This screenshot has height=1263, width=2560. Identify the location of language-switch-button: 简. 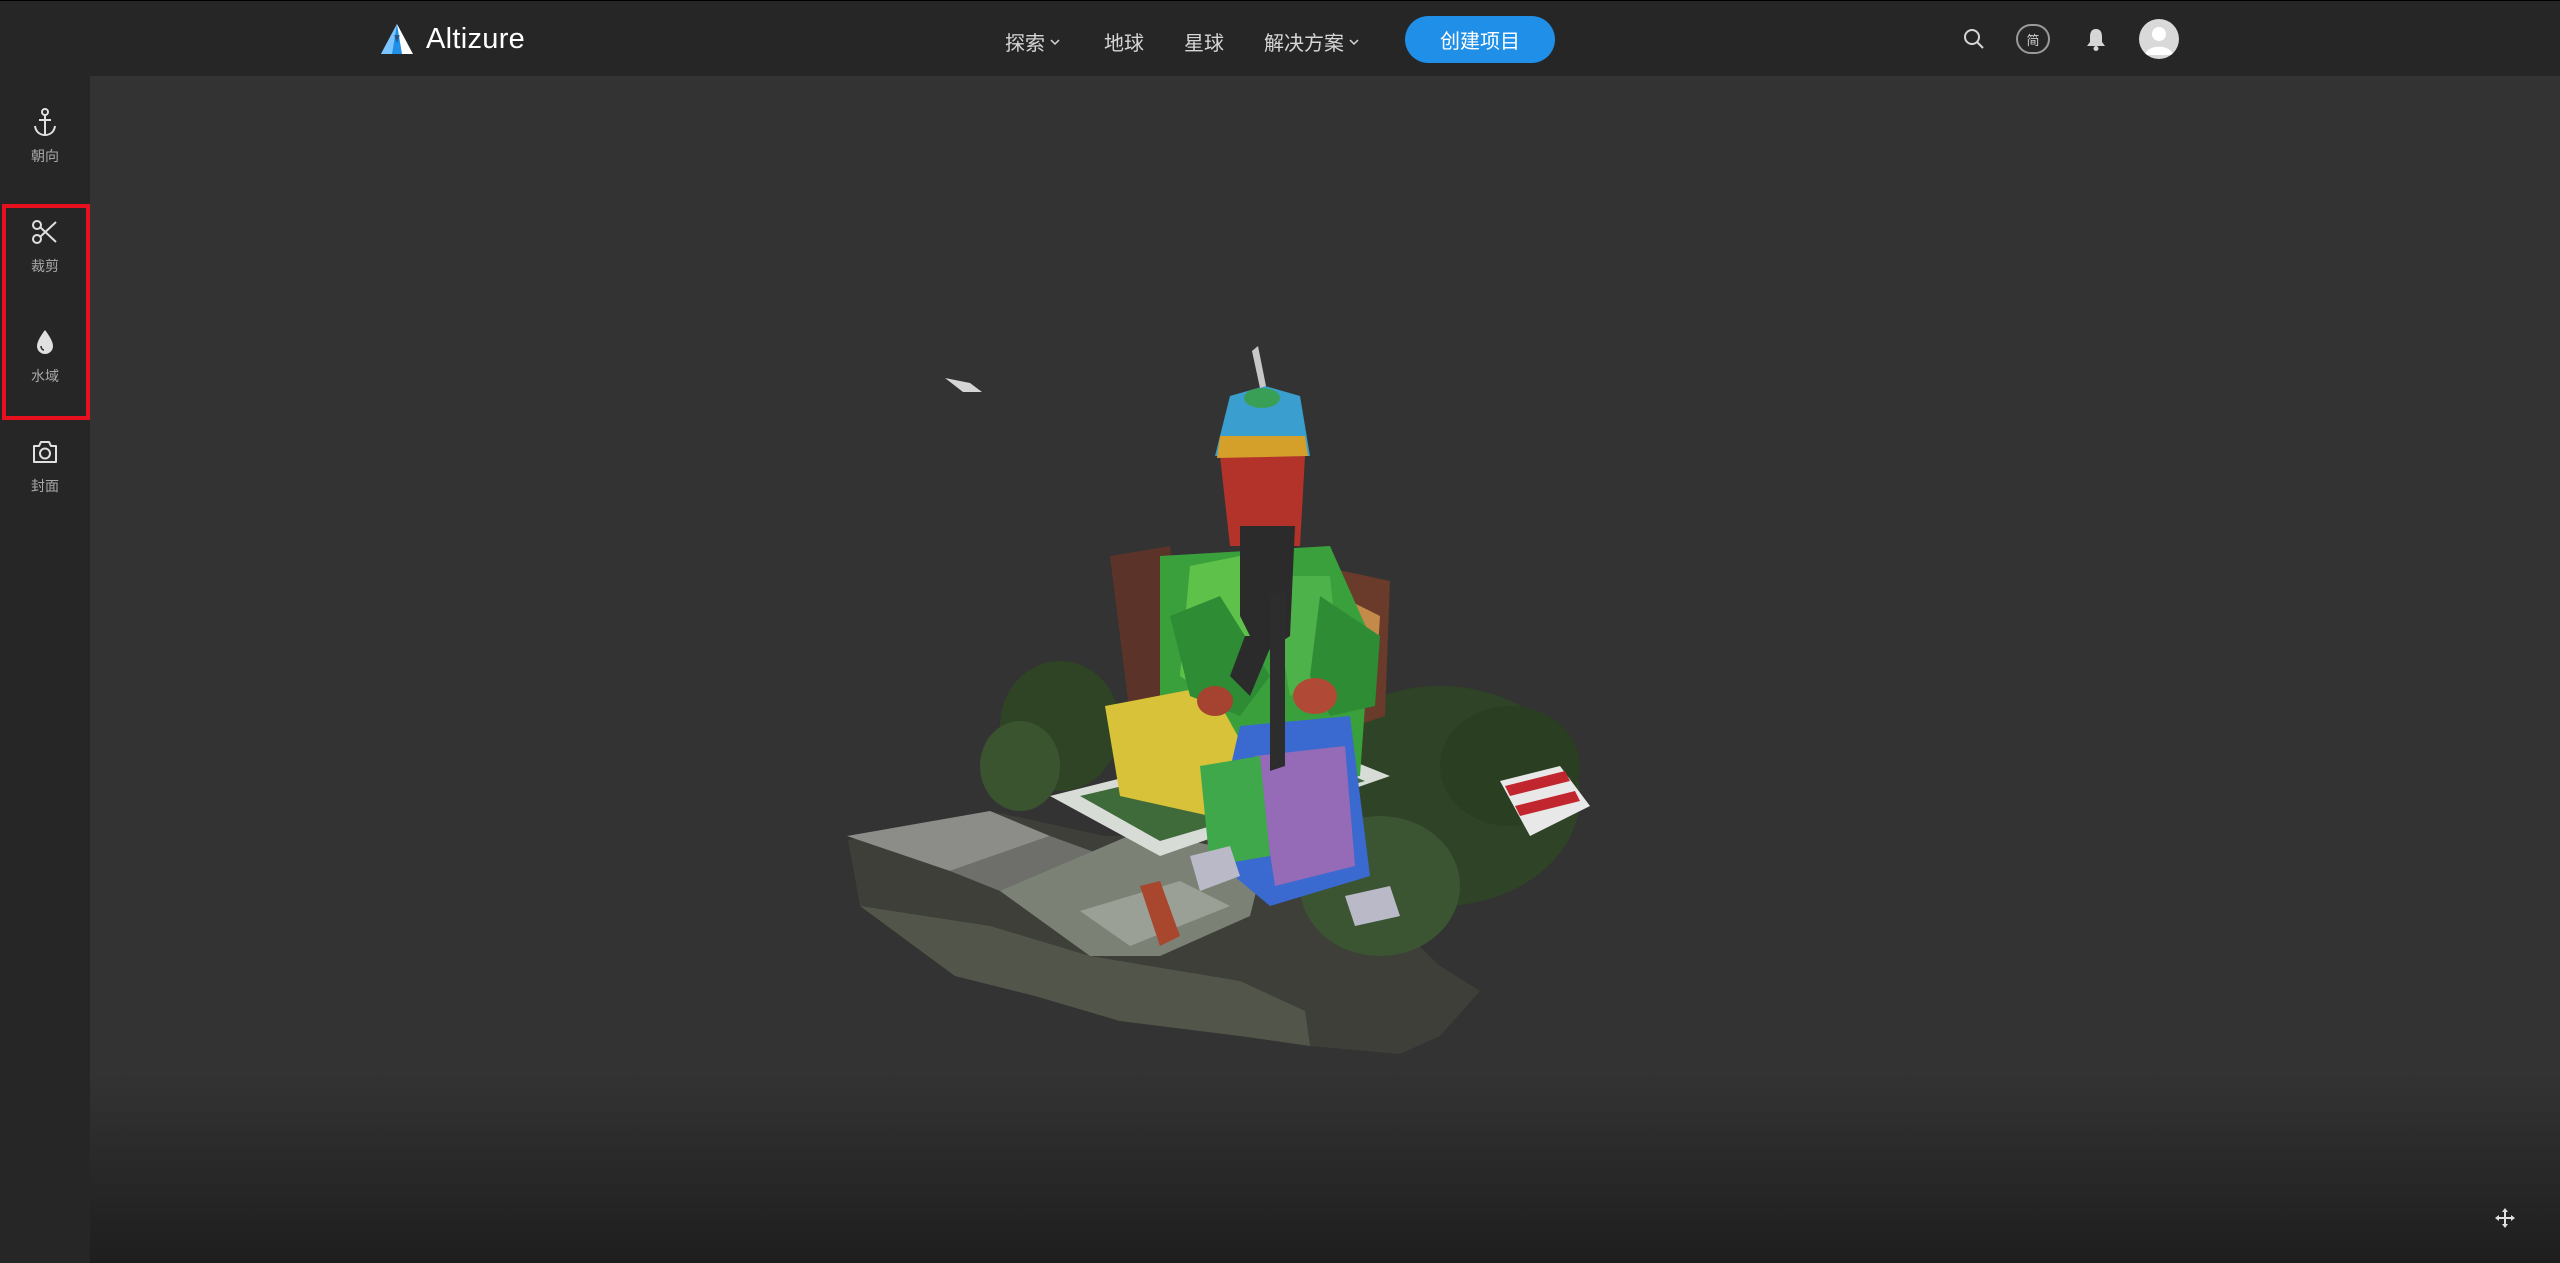
(2033, 39).